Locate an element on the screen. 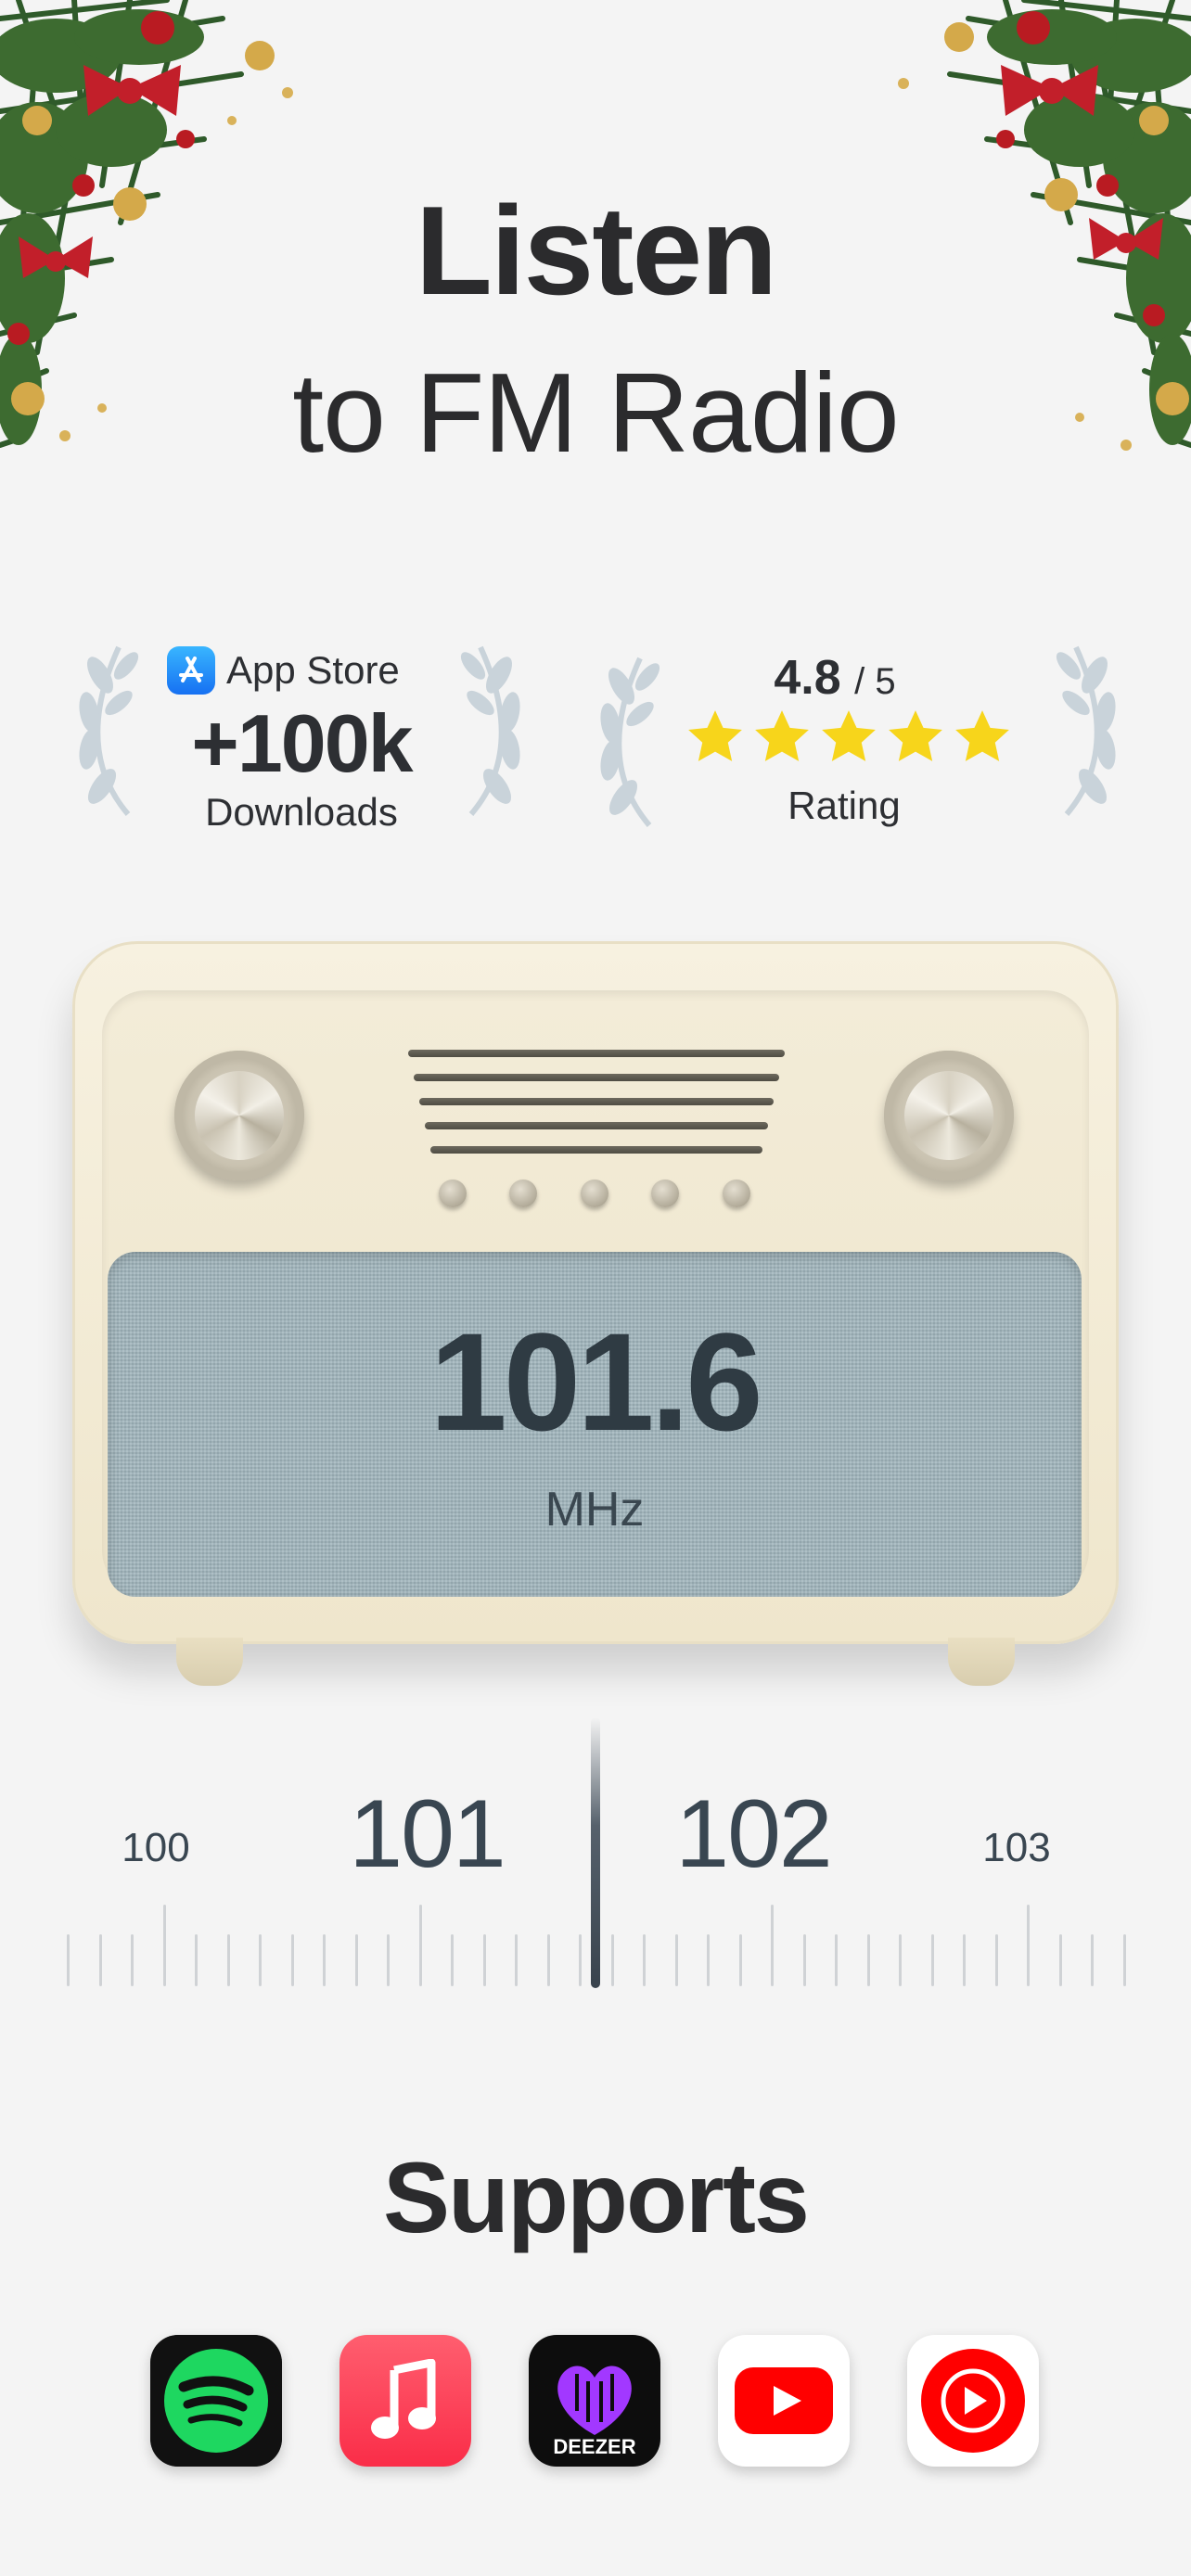 This screenshot has width=1191, height=2576. rating-stars is located at coordinates (849, 737).